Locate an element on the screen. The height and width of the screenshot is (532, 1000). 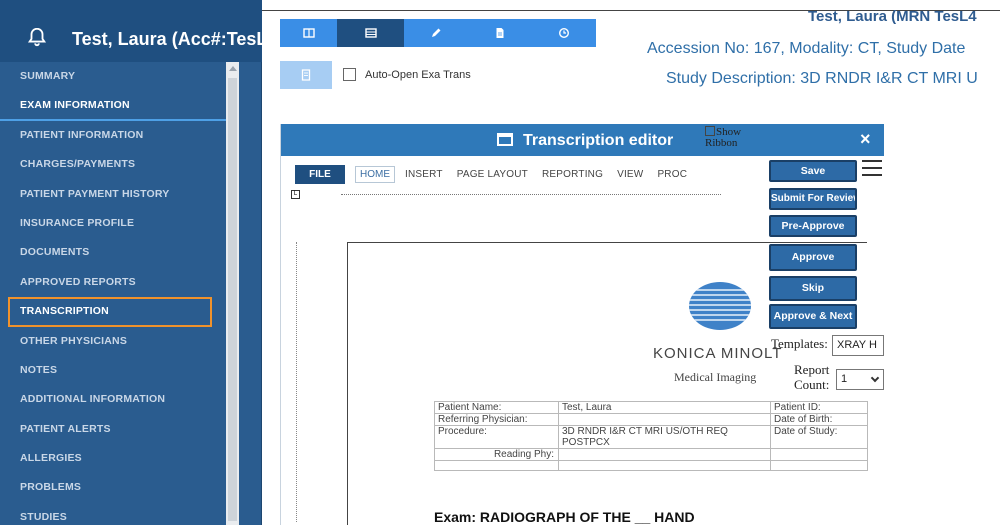
approve-and-next-button: Approve & Next is located at coordinates (813, 316).